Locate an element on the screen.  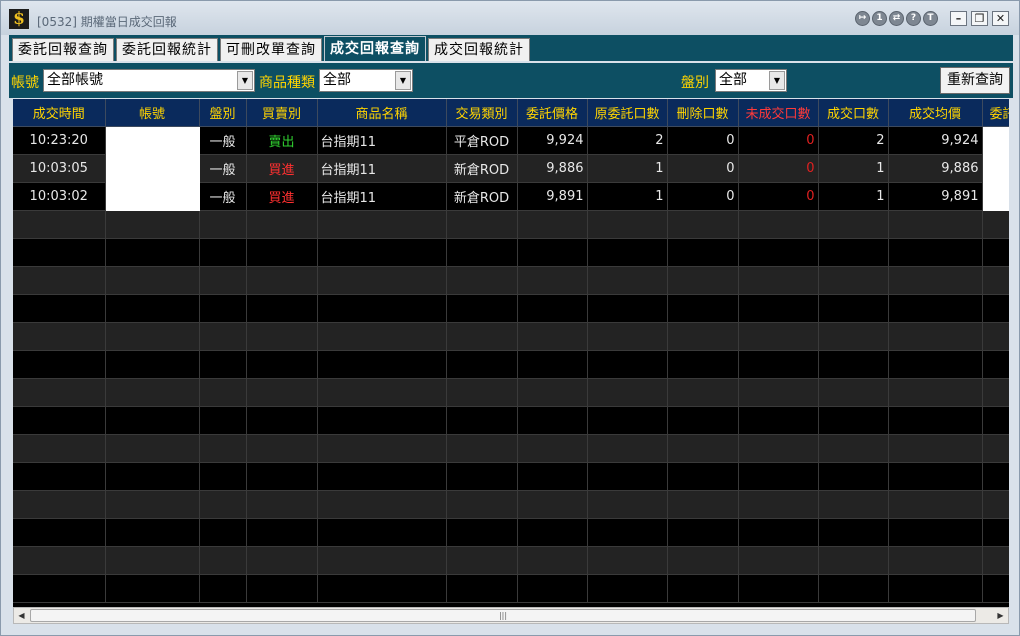
cell-trade-type: 新倉ROD is located at coordinates (482, 168).